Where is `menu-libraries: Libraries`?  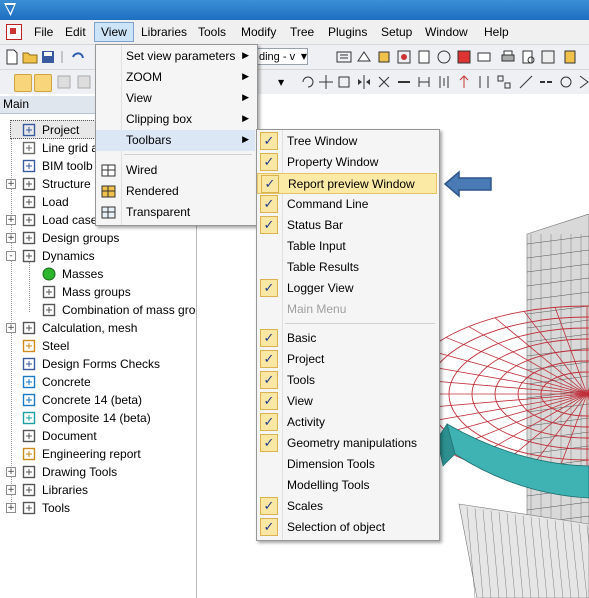
menu-libraries: Libraries is located at coordinates (164, 32).